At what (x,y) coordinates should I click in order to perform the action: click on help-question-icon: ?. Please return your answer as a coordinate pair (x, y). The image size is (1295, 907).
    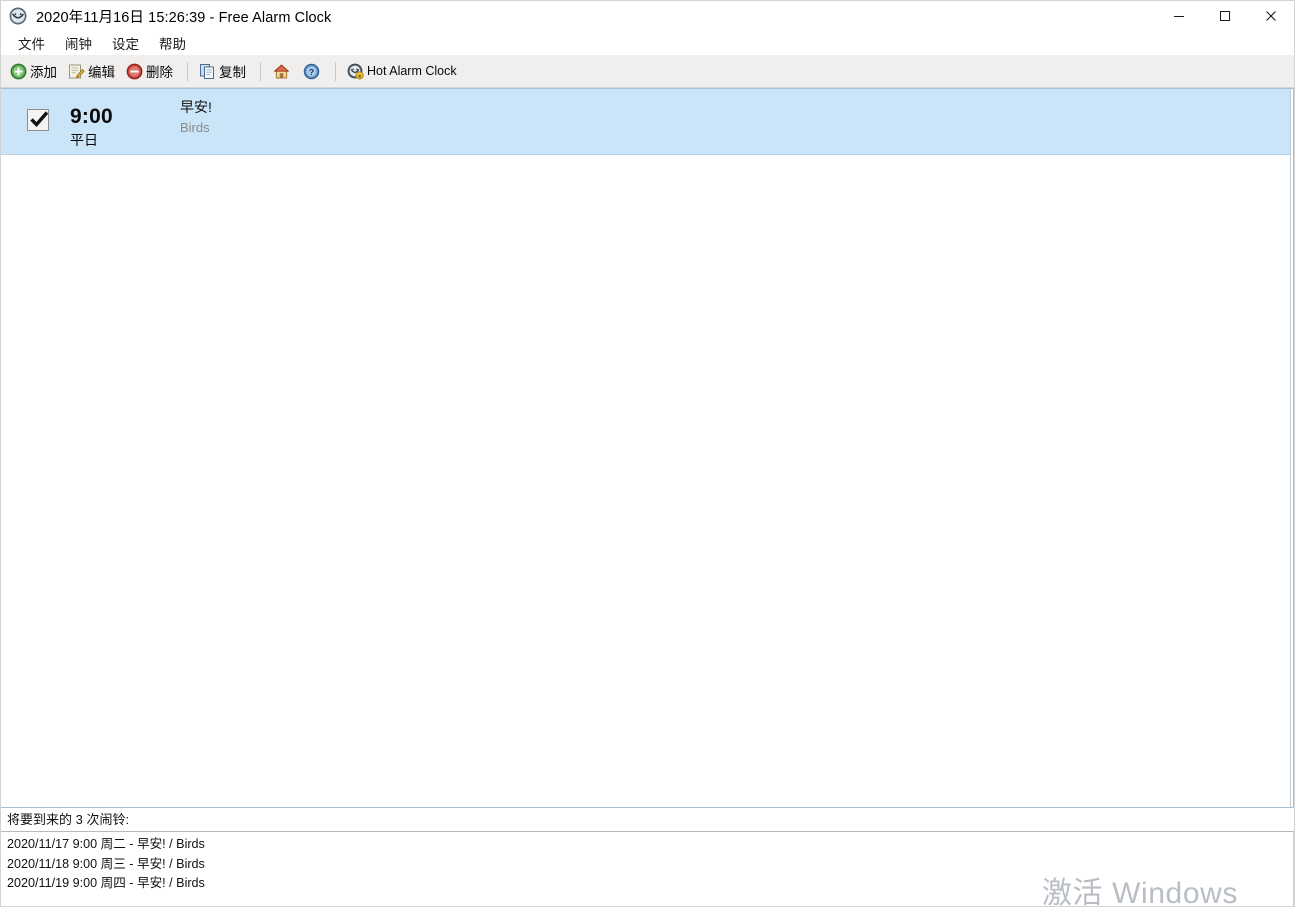
    Looking at the image, I should click on (311, 71).